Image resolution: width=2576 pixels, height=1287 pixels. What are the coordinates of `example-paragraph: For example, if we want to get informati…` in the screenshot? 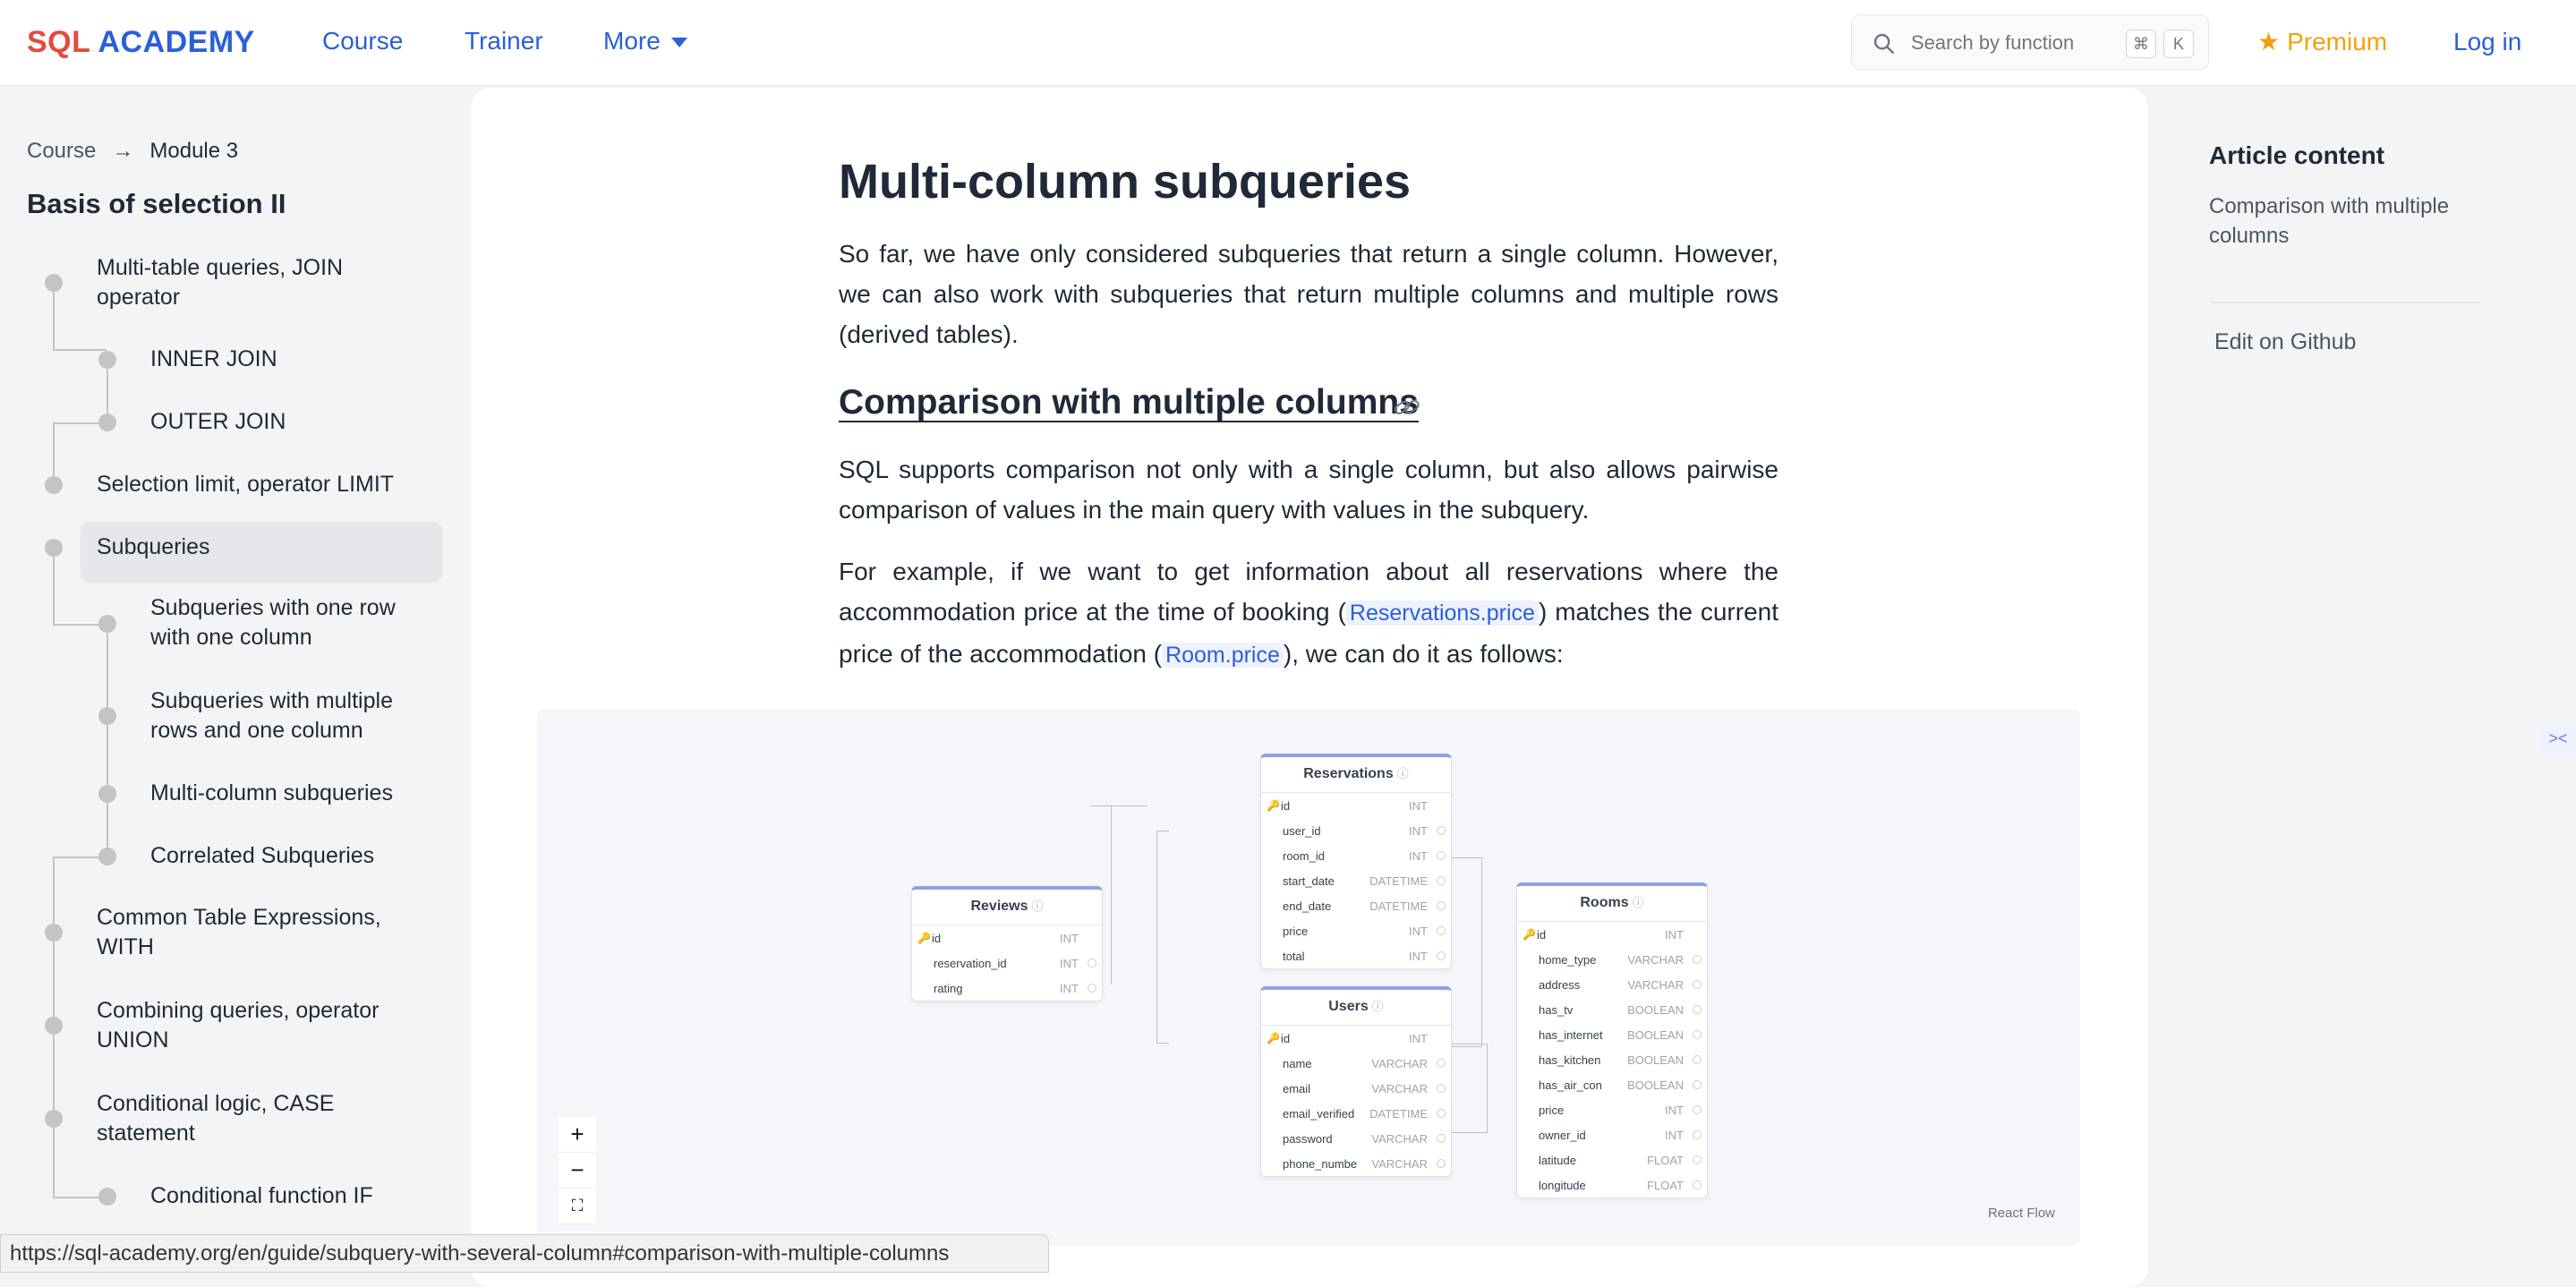 It's located at (1308, 613).